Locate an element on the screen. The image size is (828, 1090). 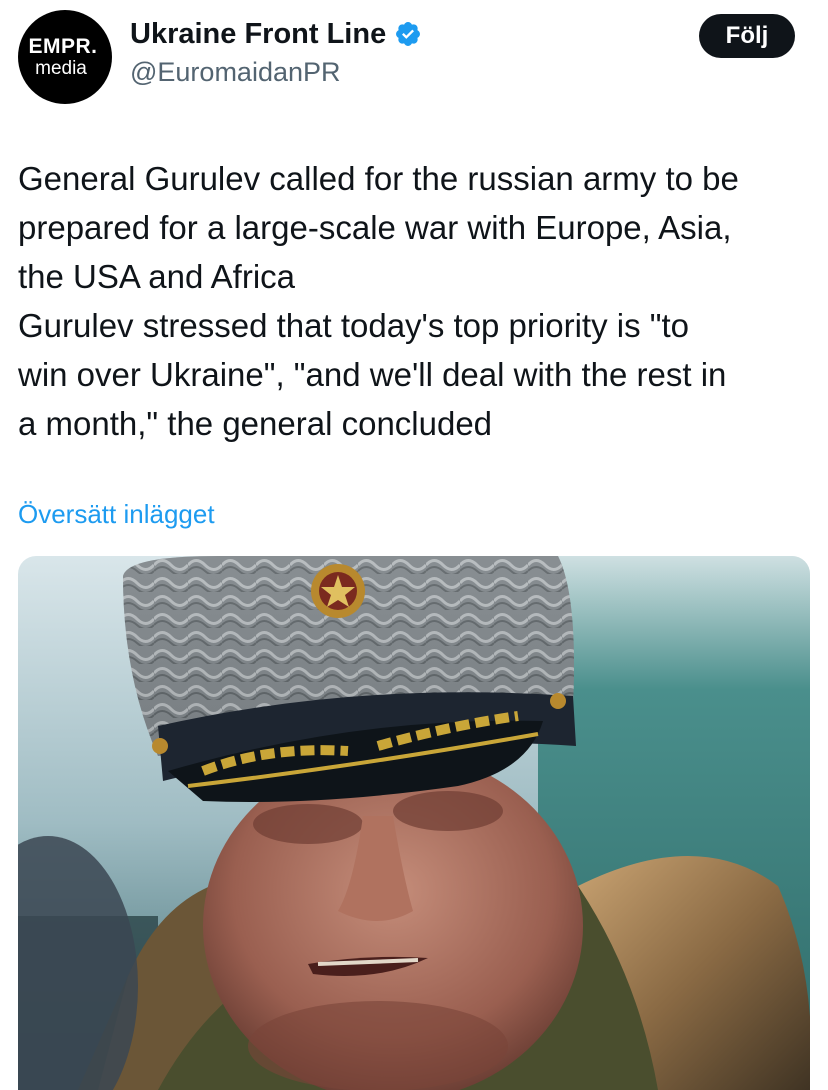
post-text-line: a month," the general concluded is located at coordinates (255, 423).